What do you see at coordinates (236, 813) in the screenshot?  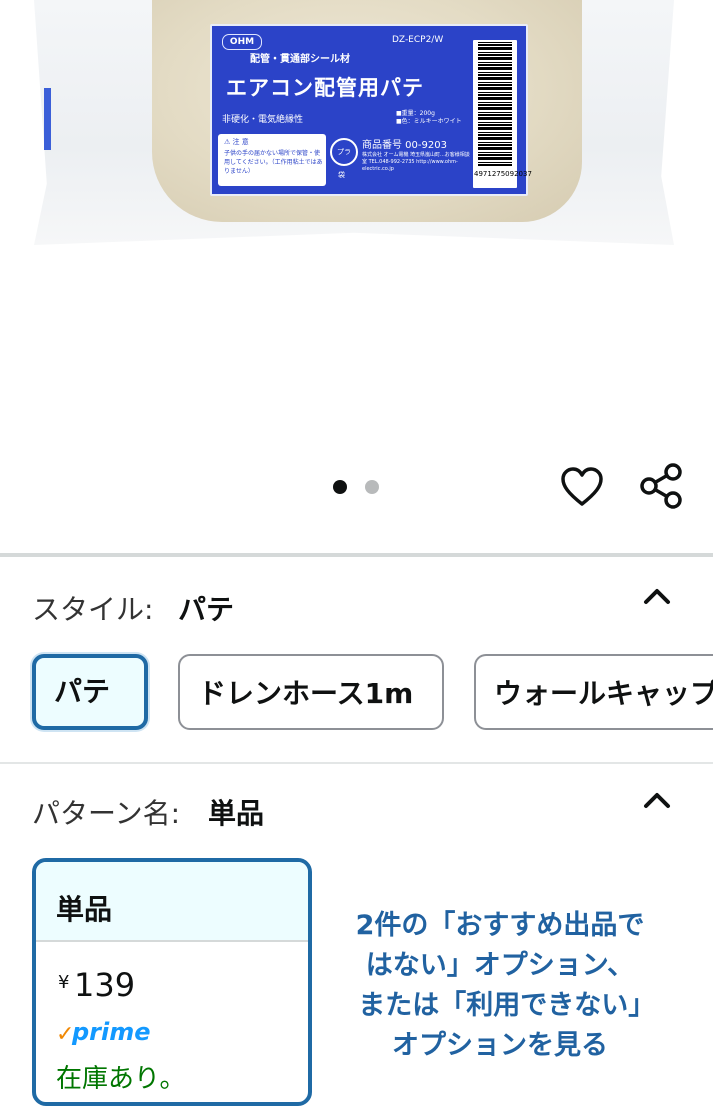 I see `pattern-value: 単品` at bounding box center [236, 813].